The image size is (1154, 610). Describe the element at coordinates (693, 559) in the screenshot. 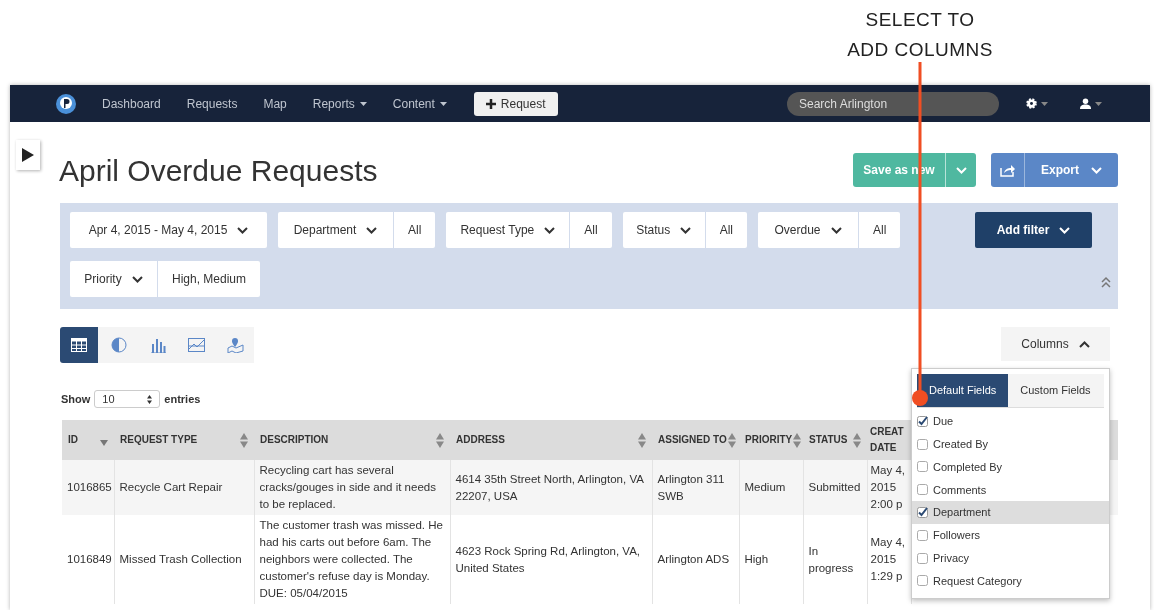

I see `table-cell-text: Arlington ADS` at that location.